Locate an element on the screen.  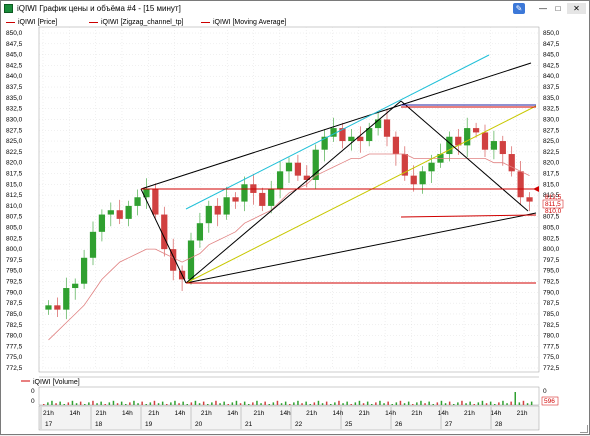
price-marker-c: 810,0 is located at coordinates (553, 211).